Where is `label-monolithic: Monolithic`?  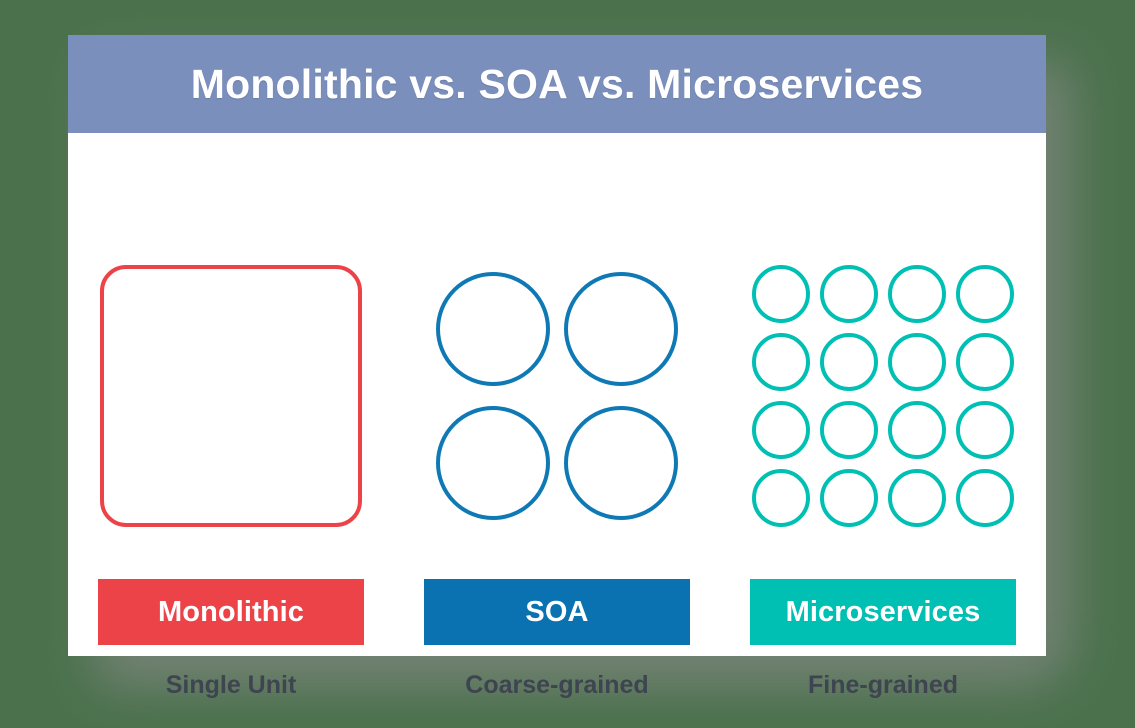
label-monolithic: Monolithic is located at coordinates (231, 611).